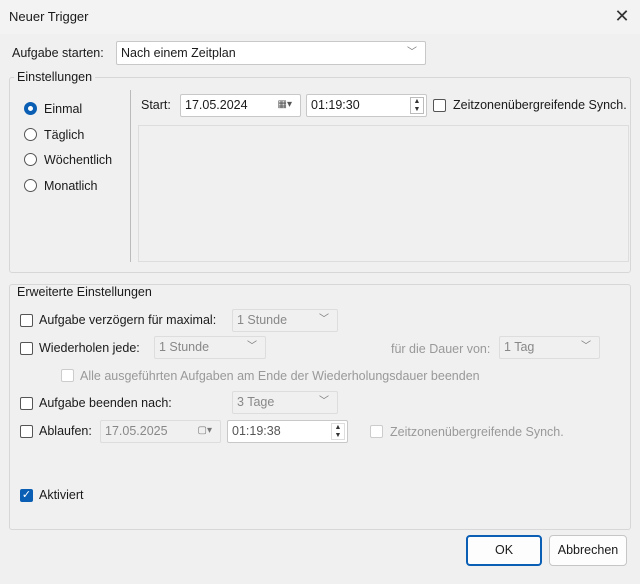 The height and width of the screenshot is (584, 640). What do you see at coordinates (366, 105) in the screenshot?
I see `start-time-input: 01:19:30 ▲ ▼` at bounding box center [366, 105].